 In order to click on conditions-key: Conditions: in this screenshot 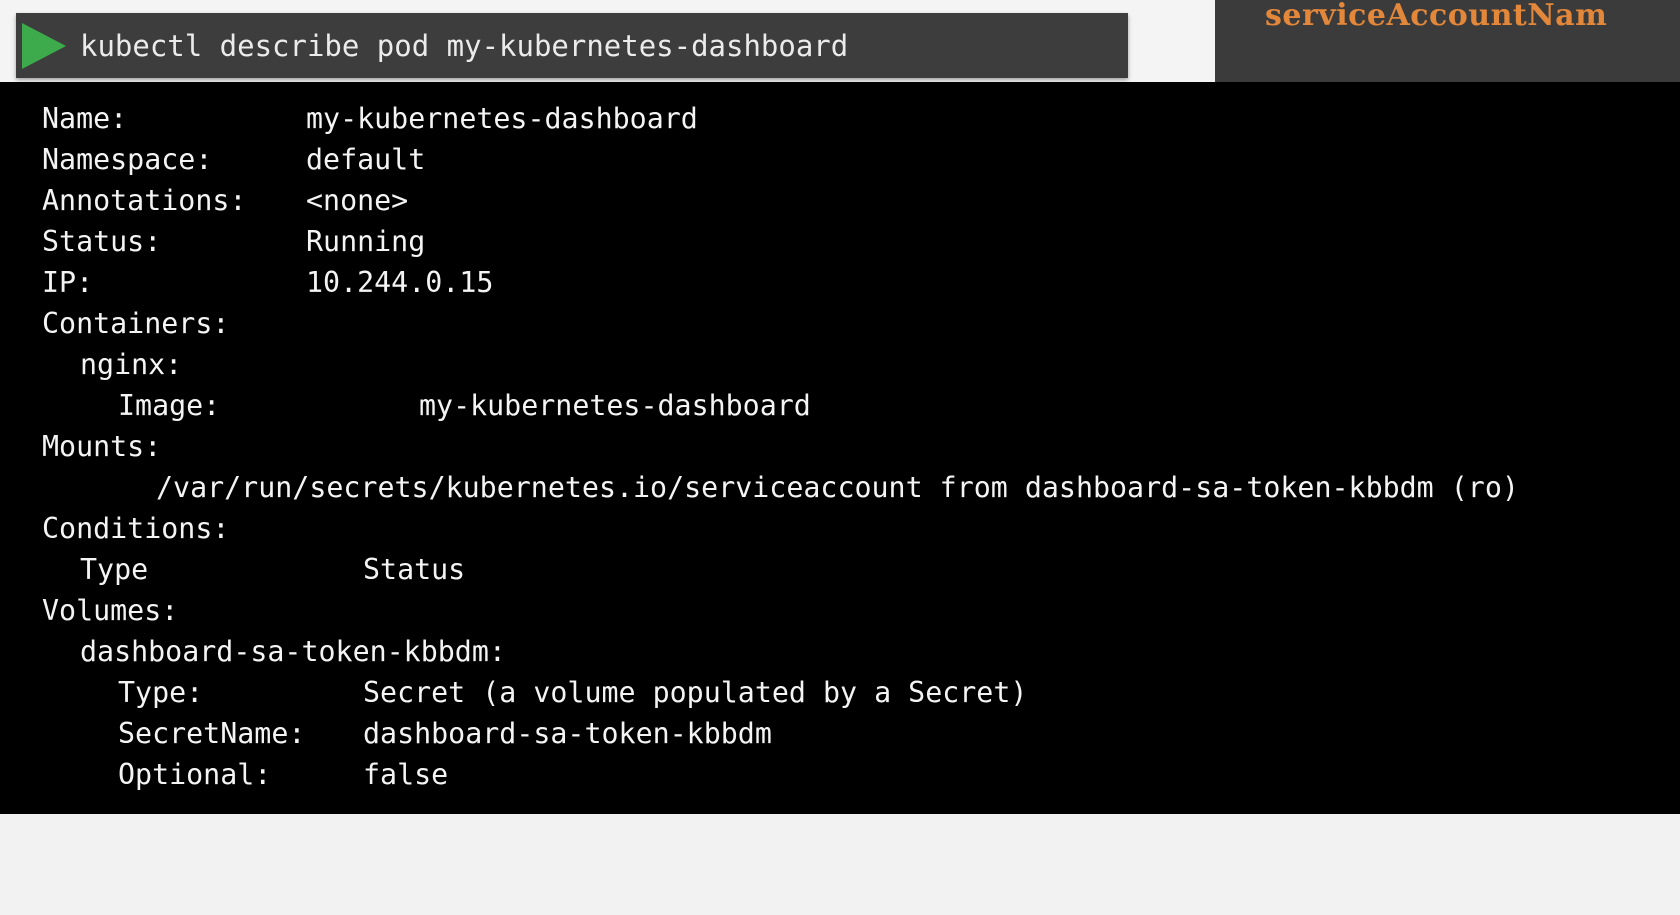, I will do `click(136, 528)`.